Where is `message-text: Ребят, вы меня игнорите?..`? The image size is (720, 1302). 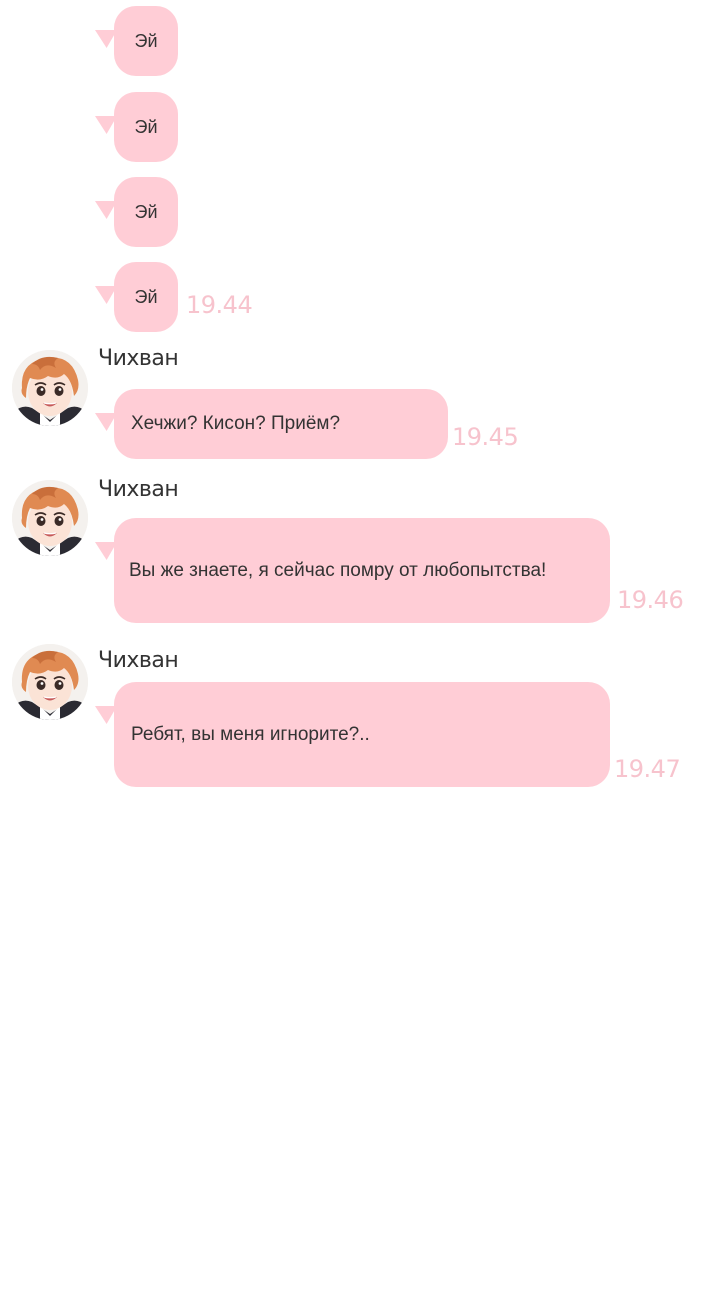 message-text: Ребят, вы меня игнорите?.. is located at coordinates (250, 734).